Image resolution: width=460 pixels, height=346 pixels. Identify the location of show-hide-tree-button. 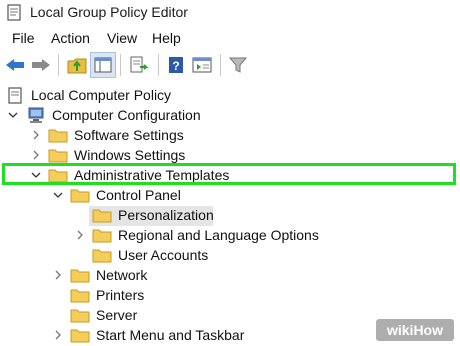
(103, 65).